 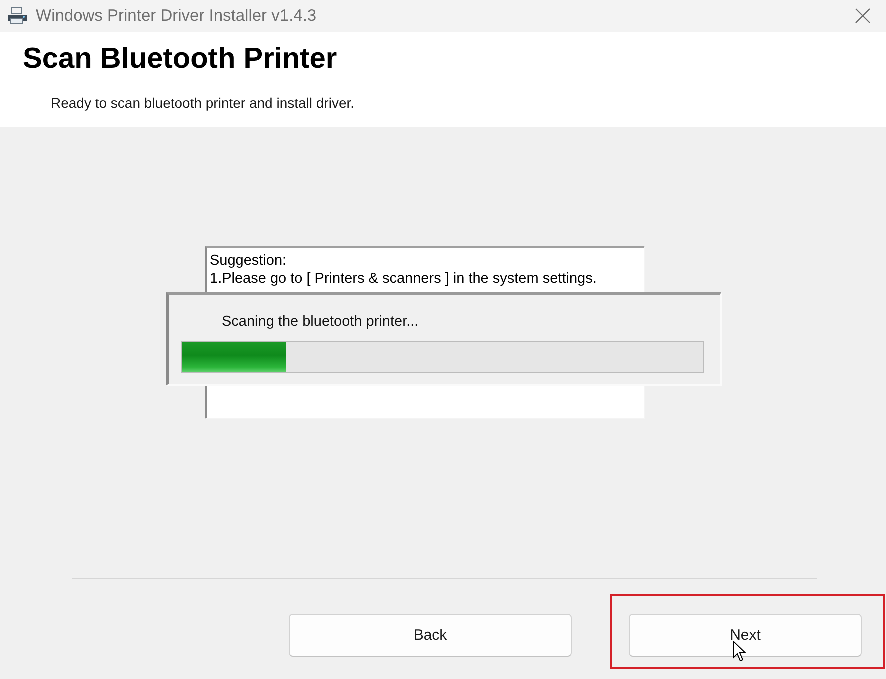 I want to click on window-title: Windows Printer Driver Installer v1.4.3, so click(x=176, y=16).